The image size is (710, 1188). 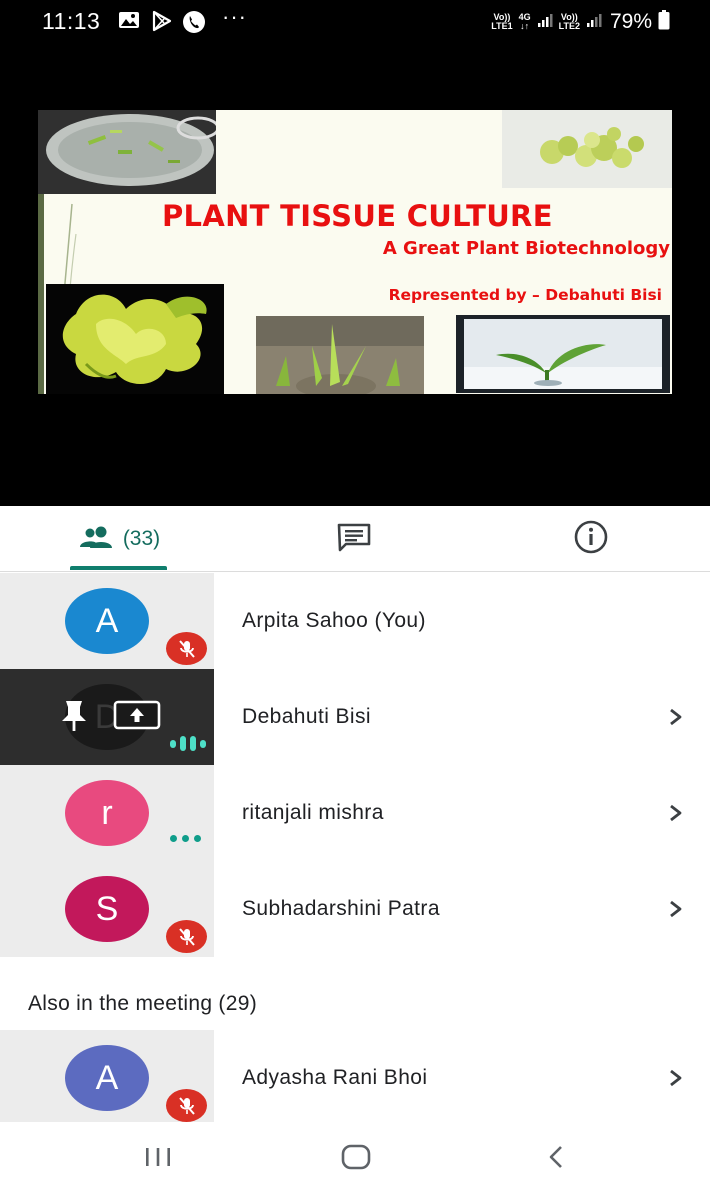 I want to click on play-store-icon, so click(x=162, y=23).